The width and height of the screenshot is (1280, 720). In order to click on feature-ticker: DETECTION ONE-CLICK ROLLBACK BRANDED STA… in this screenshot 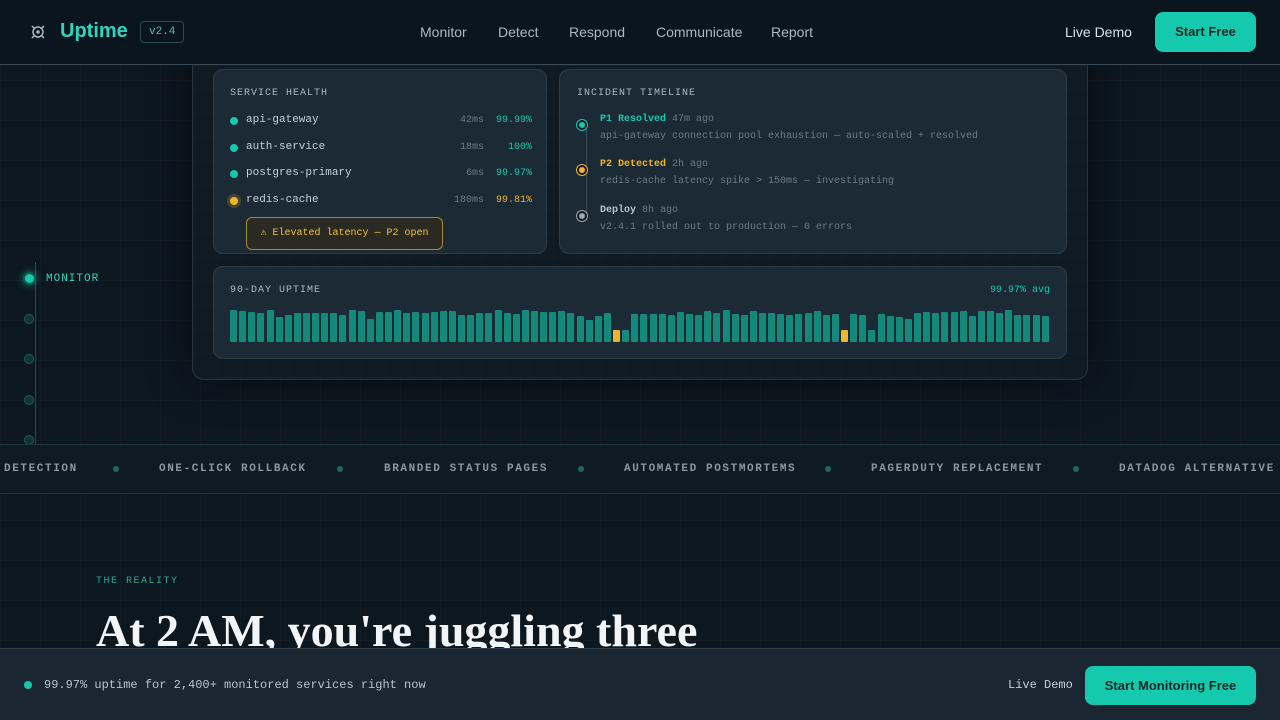, I will do `click(640, 469)`.